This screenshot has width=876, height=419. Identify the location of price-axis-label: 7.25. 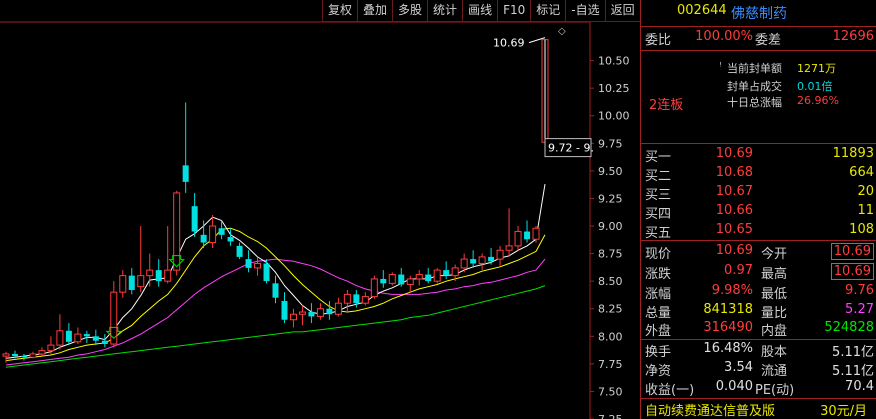
(610, 416).